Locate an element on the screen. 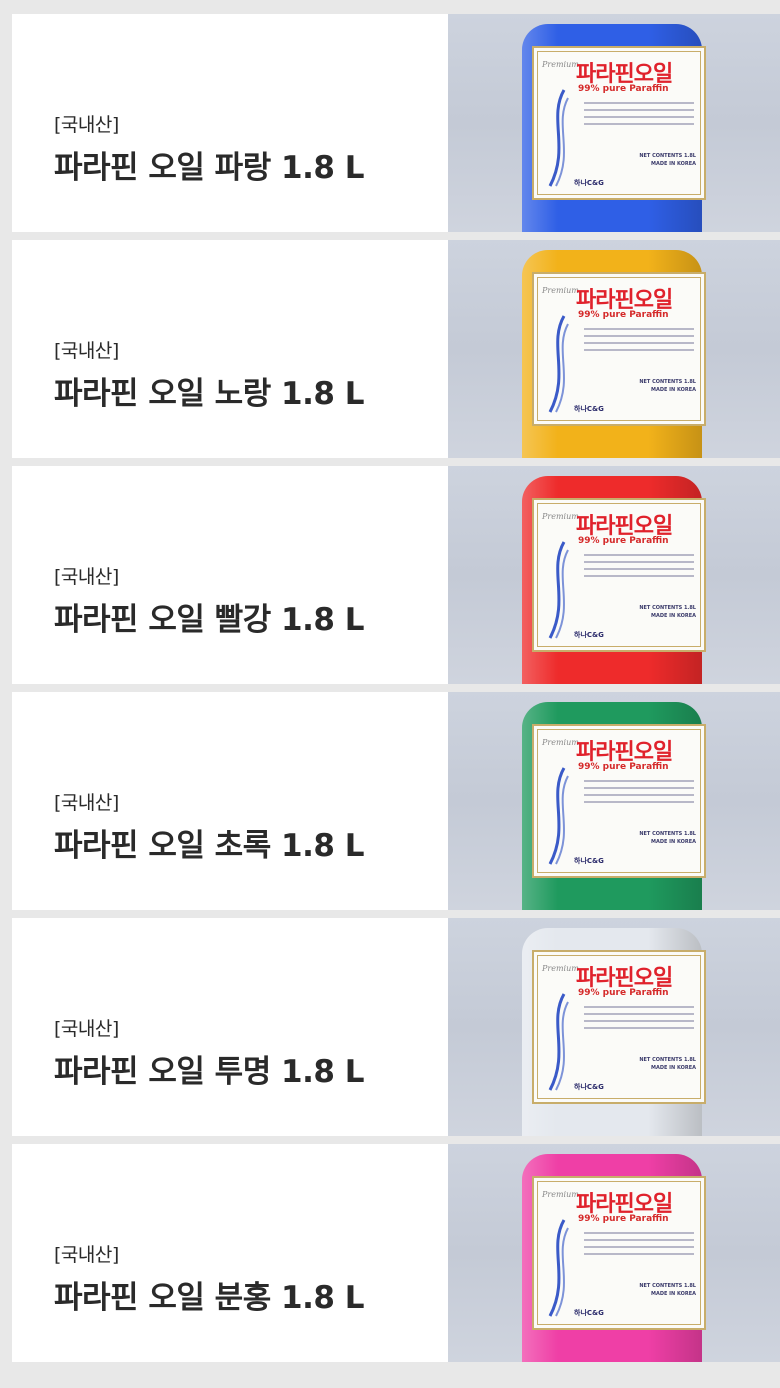 This screenshot has height=1388, width=780. product-text: [국내산] 파라핀 오일 분홍 1.8 L is located at coordinates (230, 1253).